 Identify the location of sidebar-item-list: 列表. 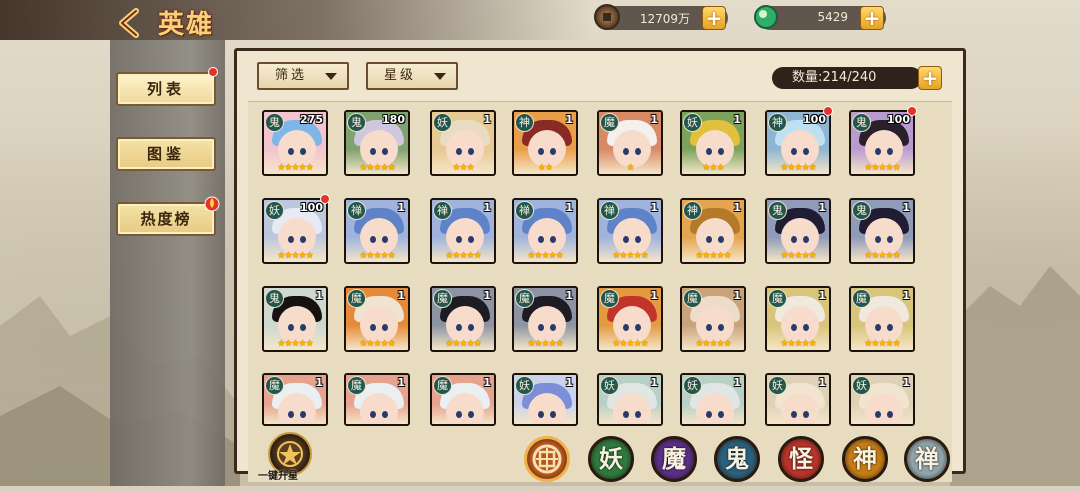
(166, 89).